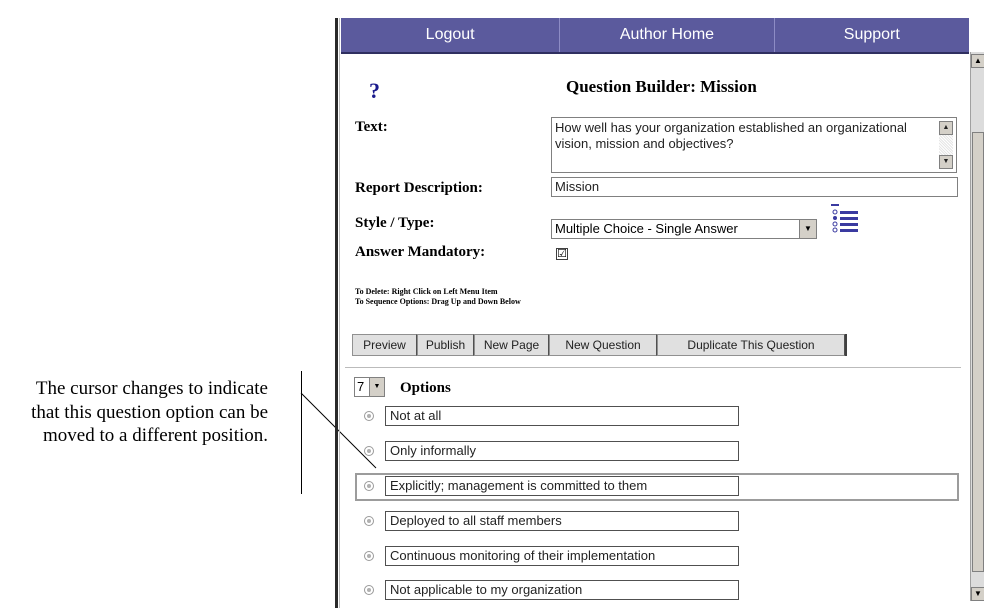 The height and width of the screenshot is (608, 984). I want to click on options-count-value: 7, so click(361, 386).